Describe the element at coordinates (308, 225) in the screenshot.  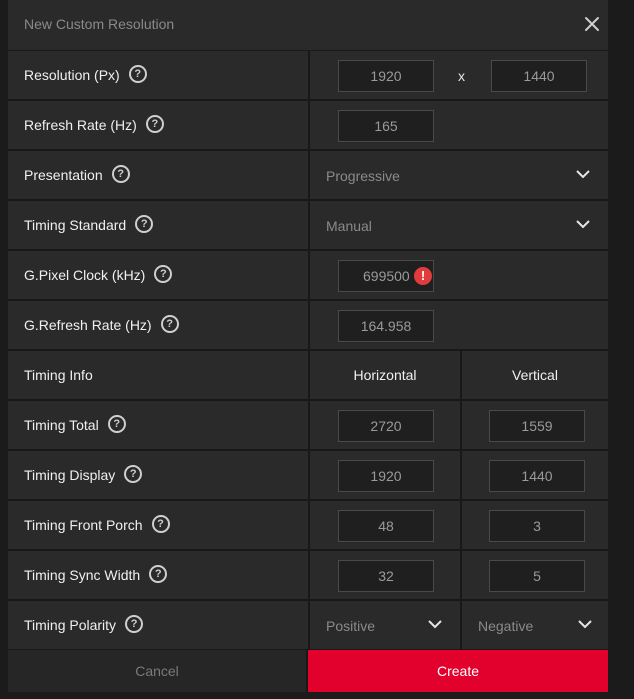
I see `row-timing-standard: Timing Standard? Manual` at that location.